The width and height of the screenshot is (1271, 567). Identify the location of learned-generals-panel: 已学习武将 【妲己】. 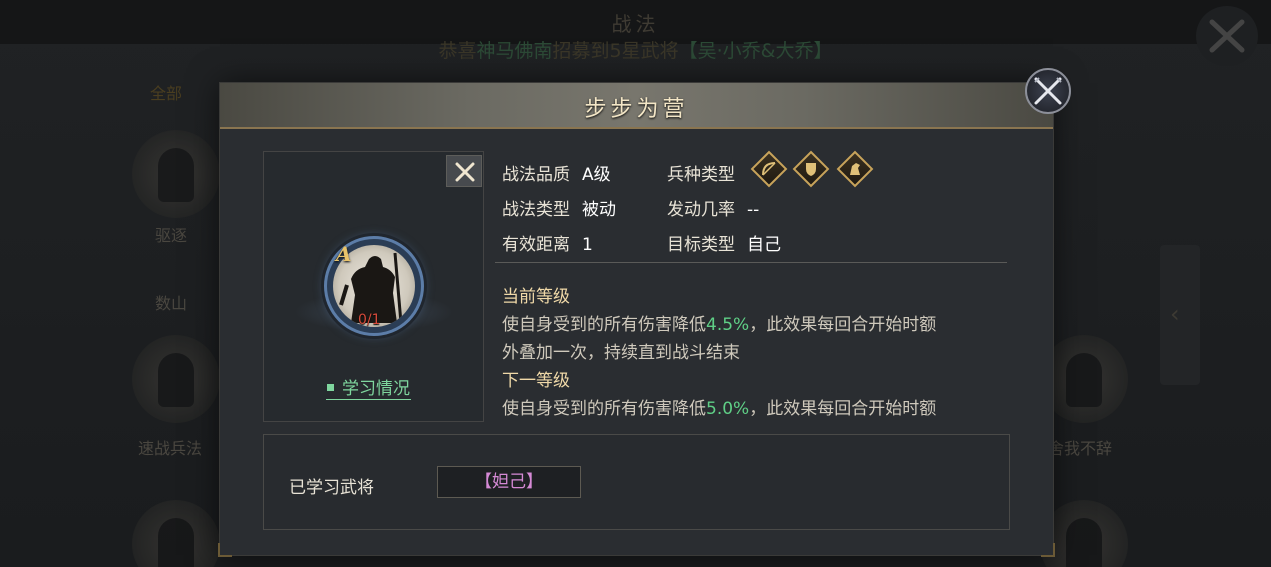
(636, 482).